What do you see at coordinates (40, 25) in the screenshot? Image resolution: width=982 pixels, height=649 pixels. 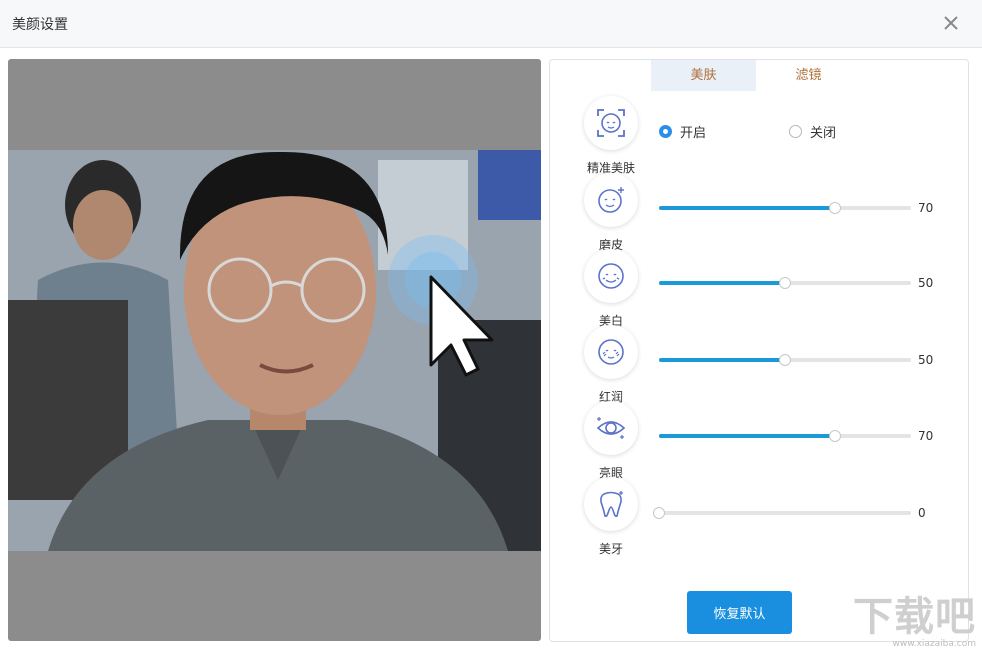 I see `window-title: 美颜设置` at bounding box center [40, 25].